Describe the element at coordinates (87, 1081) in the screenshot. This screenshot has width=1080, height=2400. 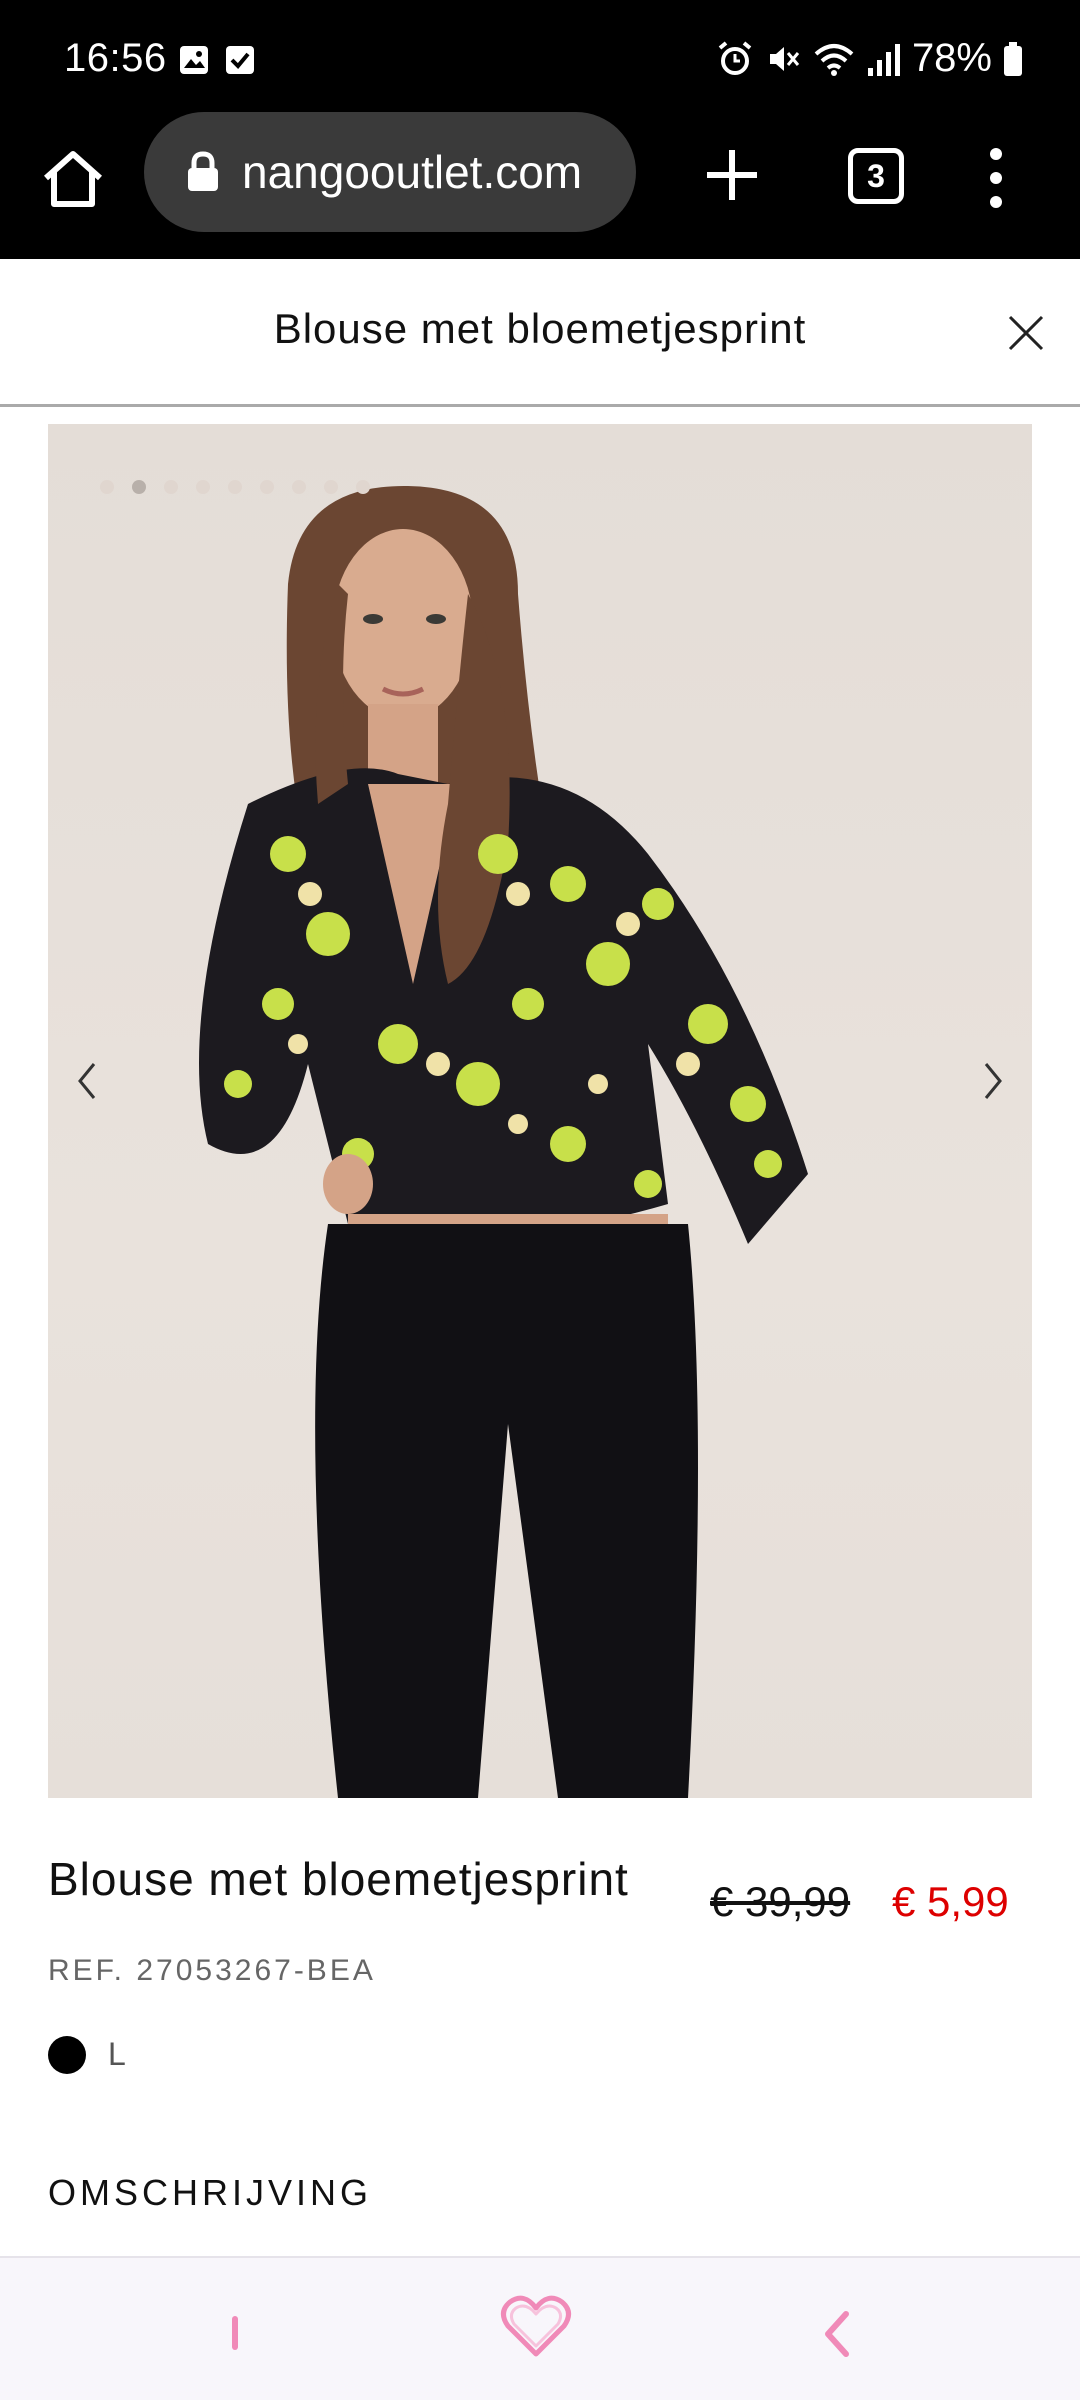
I see `chevron-left-icon` at that location.